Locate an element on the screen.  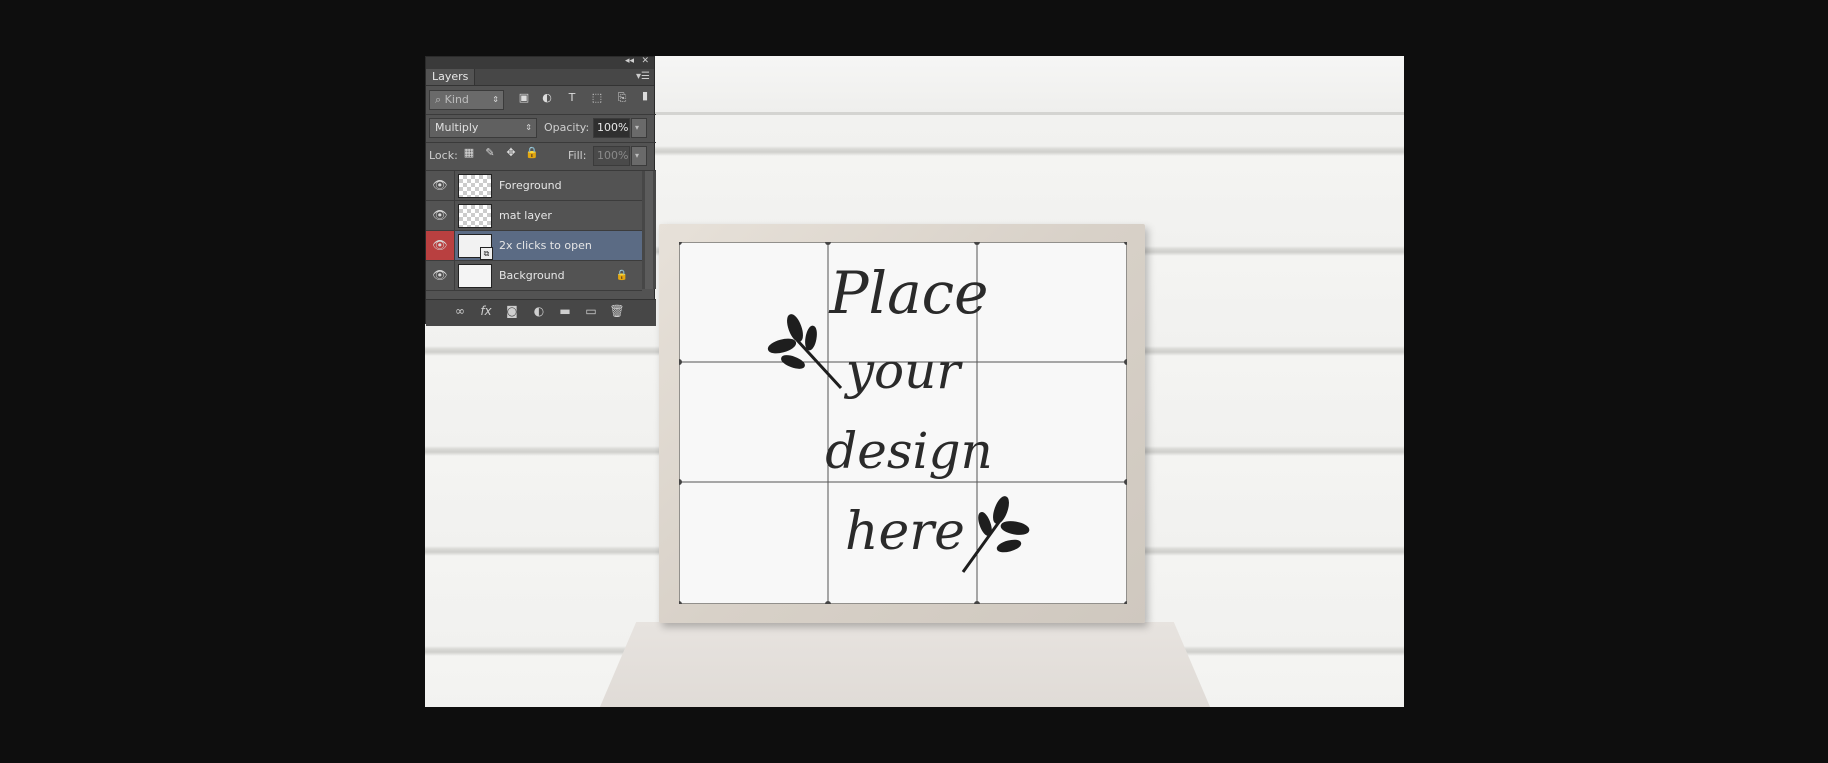
stool is located at coordinates (905, 664).